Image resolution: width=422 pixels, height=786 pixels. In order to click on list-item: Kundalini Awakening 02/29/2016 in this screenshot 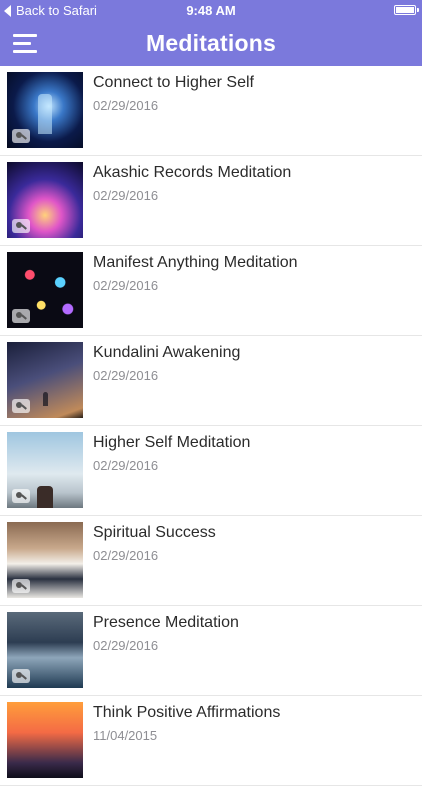, I will do `click(211, 381)`.